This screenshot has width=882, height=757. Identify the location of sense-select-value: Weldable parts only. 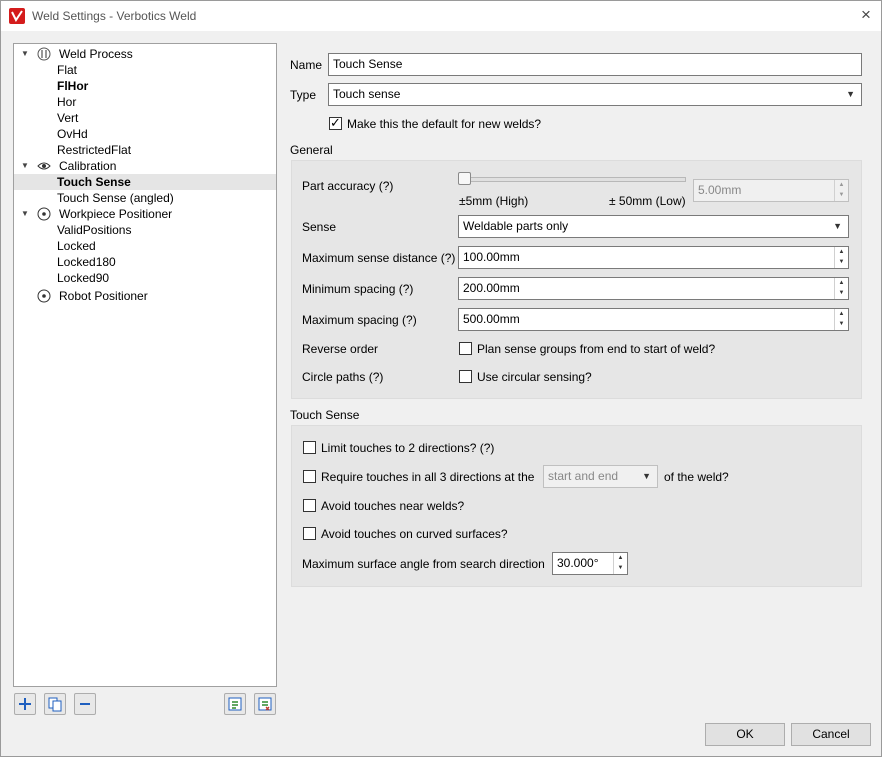
(516, 226).